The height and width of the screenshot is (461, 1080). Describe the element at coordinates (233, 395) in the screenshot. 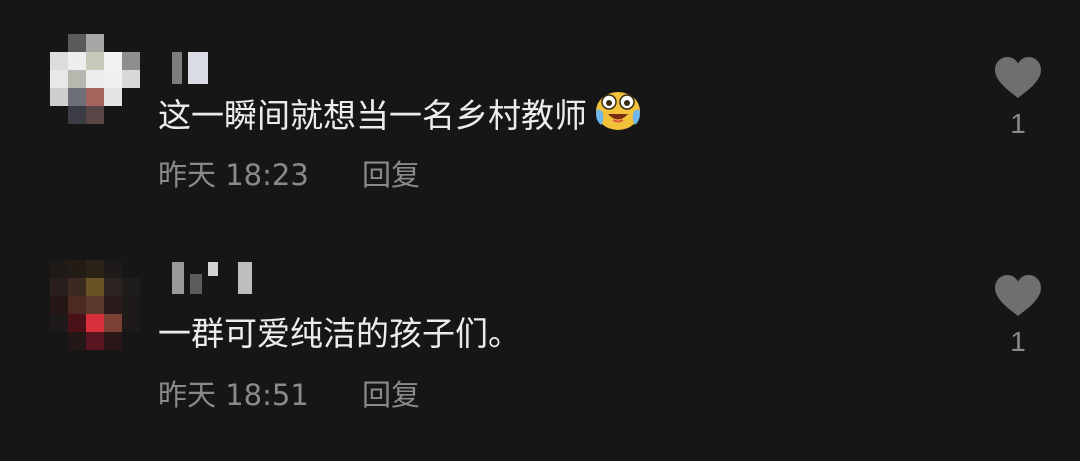

I see `comment-time: 昨天 18:51` at that location.